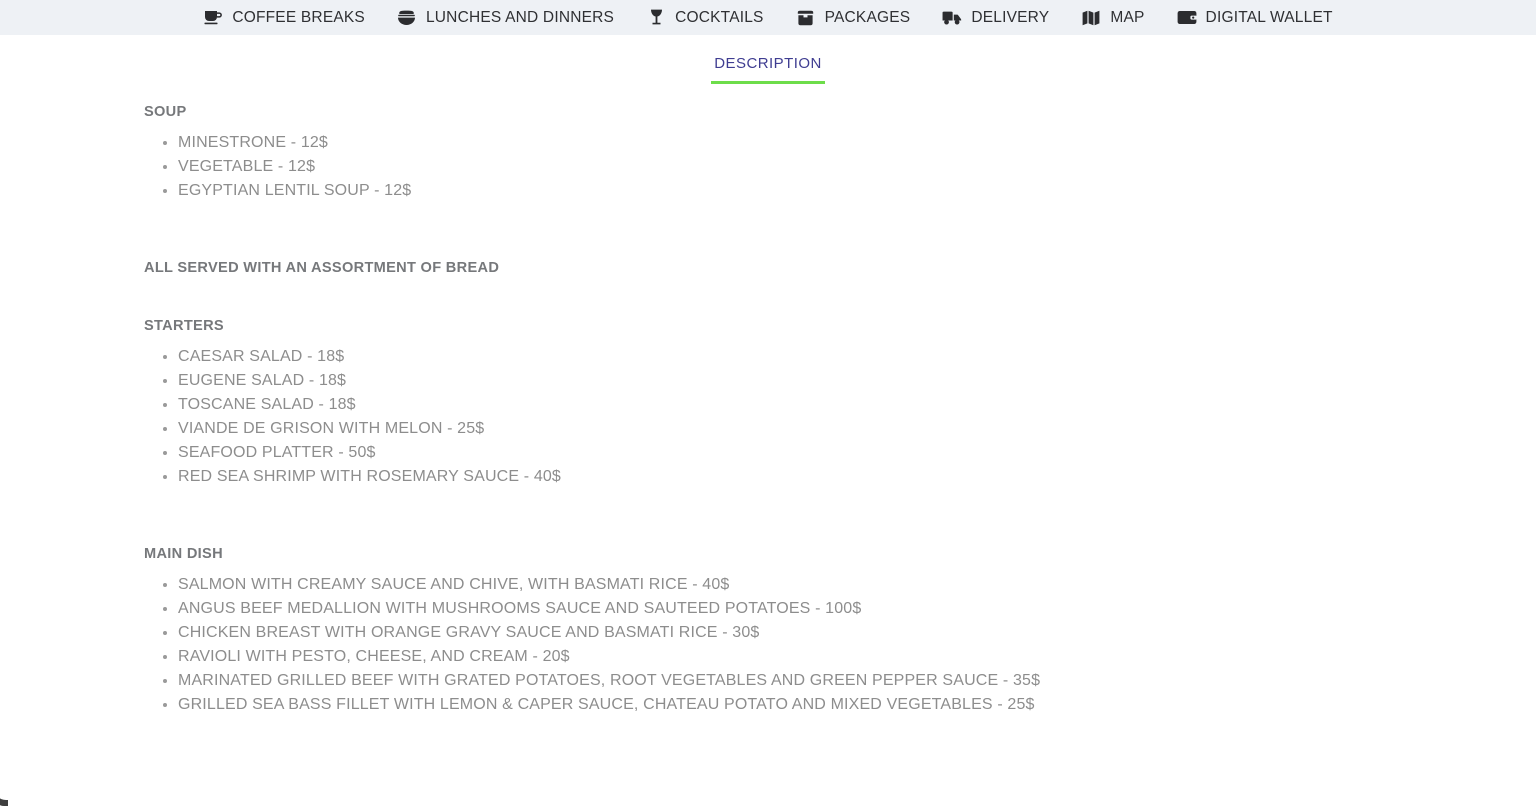  I want to click on nav-item-lunches-and-dinners: LUNCHES AND DINNERS, so click(505, 17).